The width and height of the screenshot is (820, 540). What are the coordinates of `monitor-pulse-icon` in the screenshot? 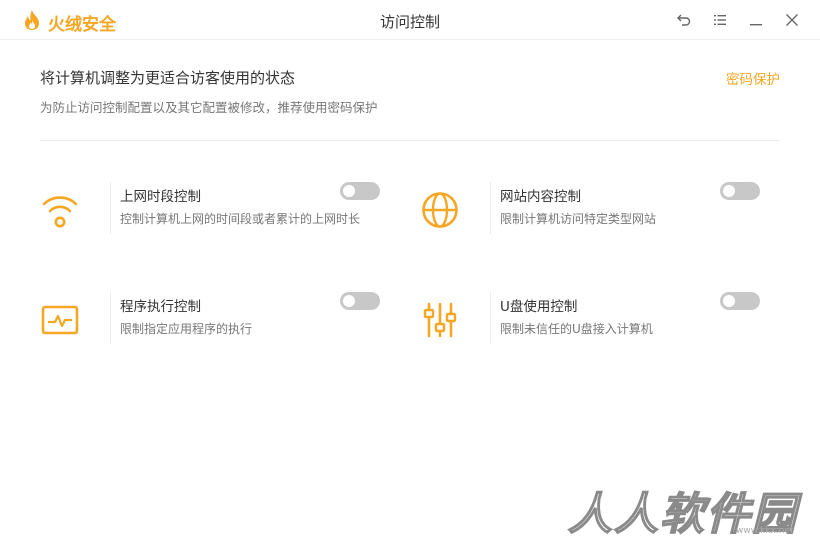 It's located at (60, 320).